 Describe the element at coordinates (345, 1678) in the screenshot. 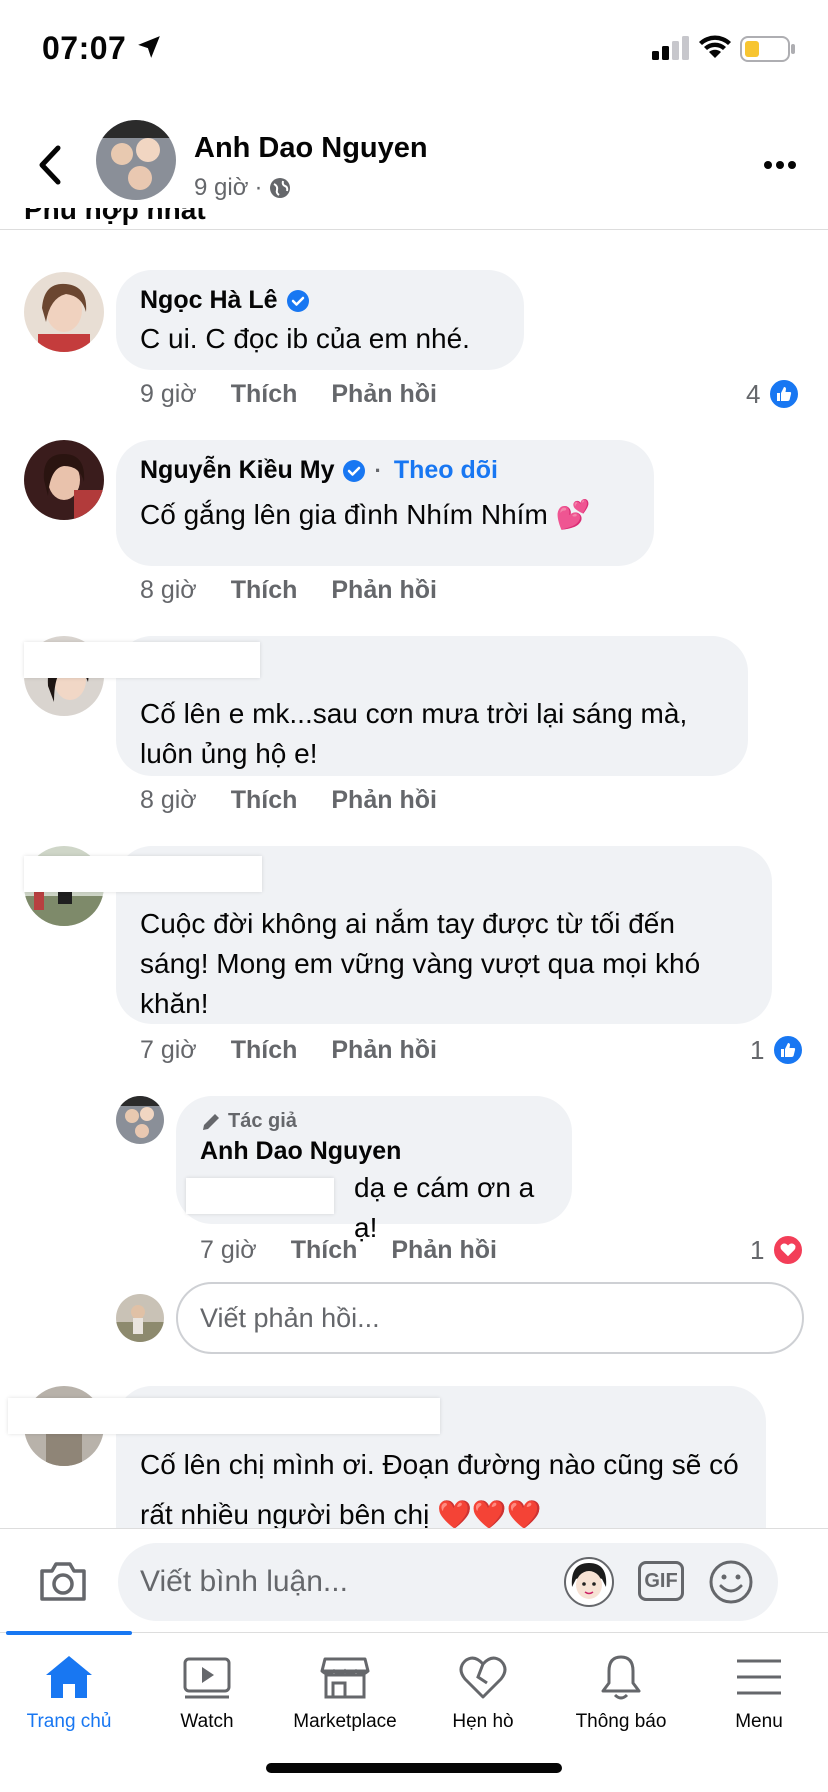

I see `marketplace-icon` at that location.